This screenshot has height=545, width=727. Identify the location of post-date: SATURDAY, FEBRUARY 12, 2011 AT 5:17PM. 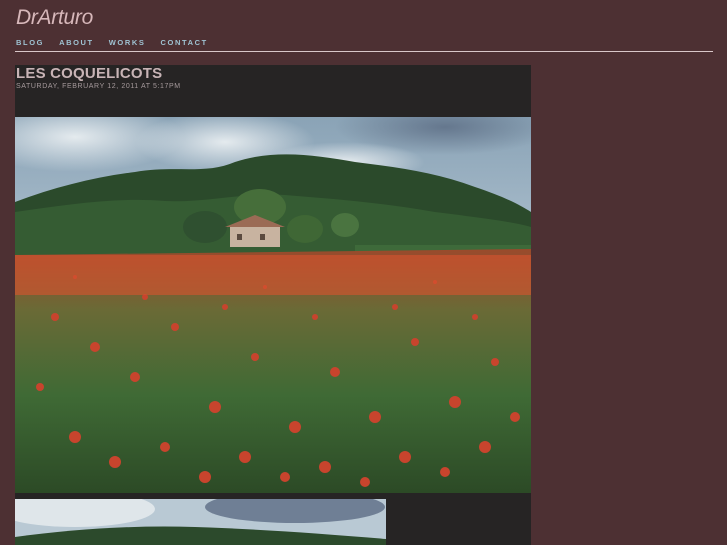
(98, 86).